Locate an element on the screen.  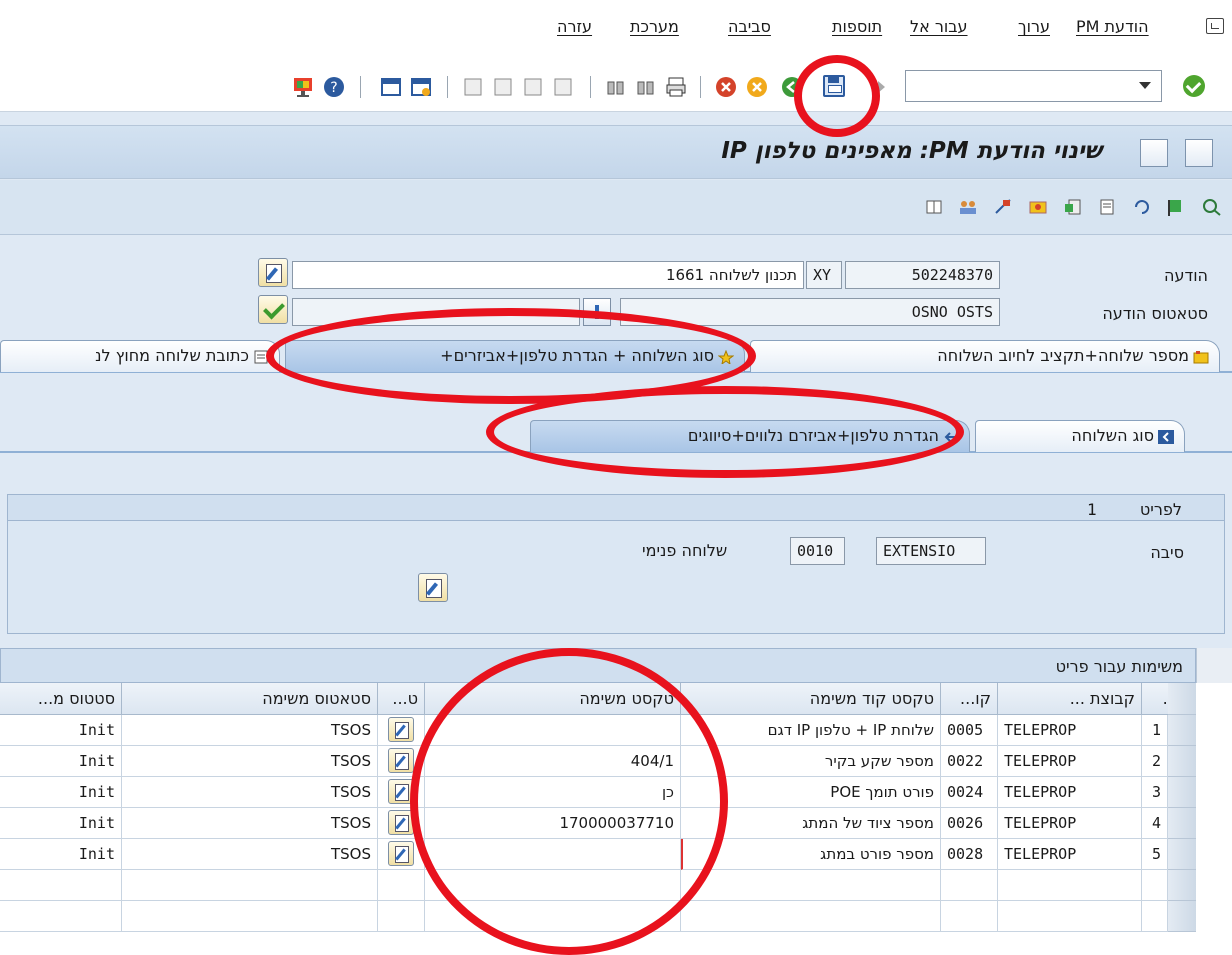
tab-external-address: כתובת שלוחה מחוץ לנ is located at coordinates (140, 356).